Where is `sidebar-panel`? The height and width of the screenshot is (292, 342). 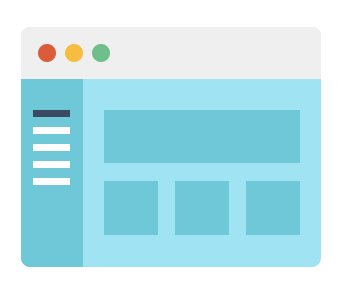
sidebar-panel is located at coordinates (52, 173).